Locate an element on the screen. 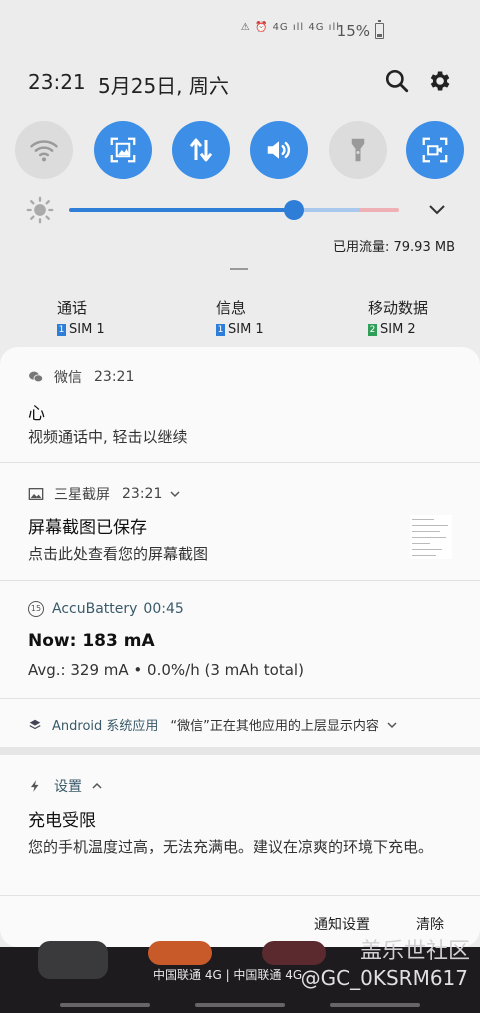 The width and height of the screenshot is (480, 1013). notification-time: 00:45 is located at coordinates (163, 609).